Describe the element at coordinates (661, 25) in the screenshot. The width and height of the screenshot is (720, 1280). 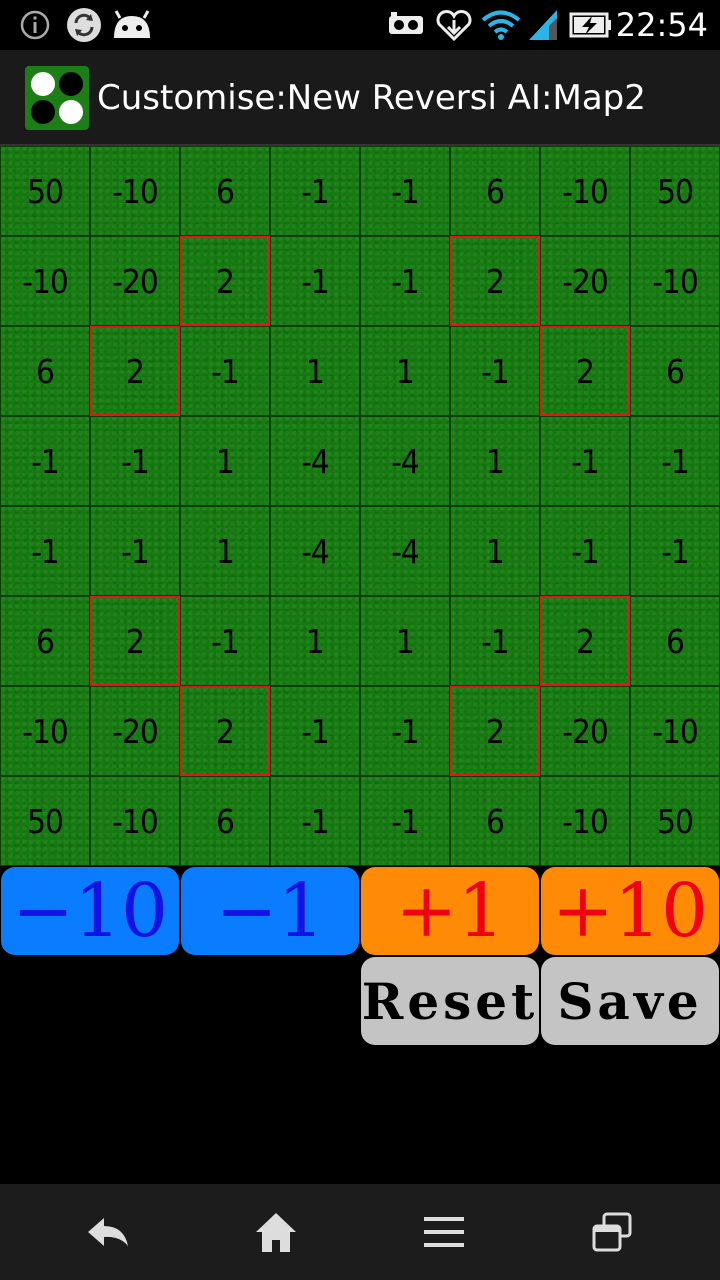
I see `clock: 22:54` at that location.